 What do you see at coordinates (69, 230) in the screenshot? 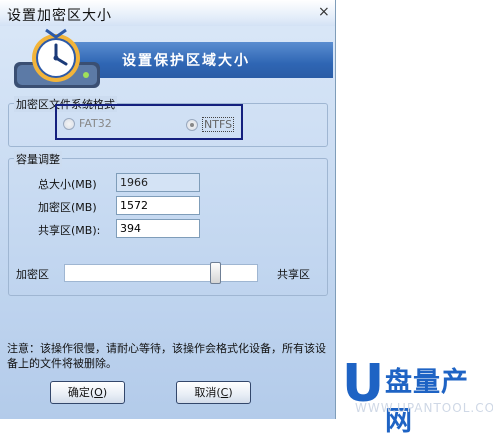
I see `shared-size-label: 共享区(MB):` at bounding box center [69, 230].